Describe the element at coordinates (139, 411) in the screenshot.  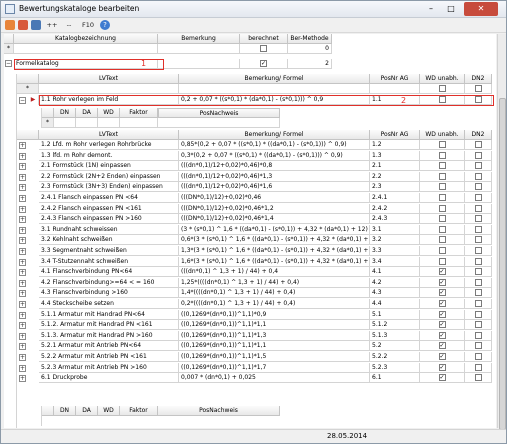
I see `header-faktor-bottom: Faktor` at that location.